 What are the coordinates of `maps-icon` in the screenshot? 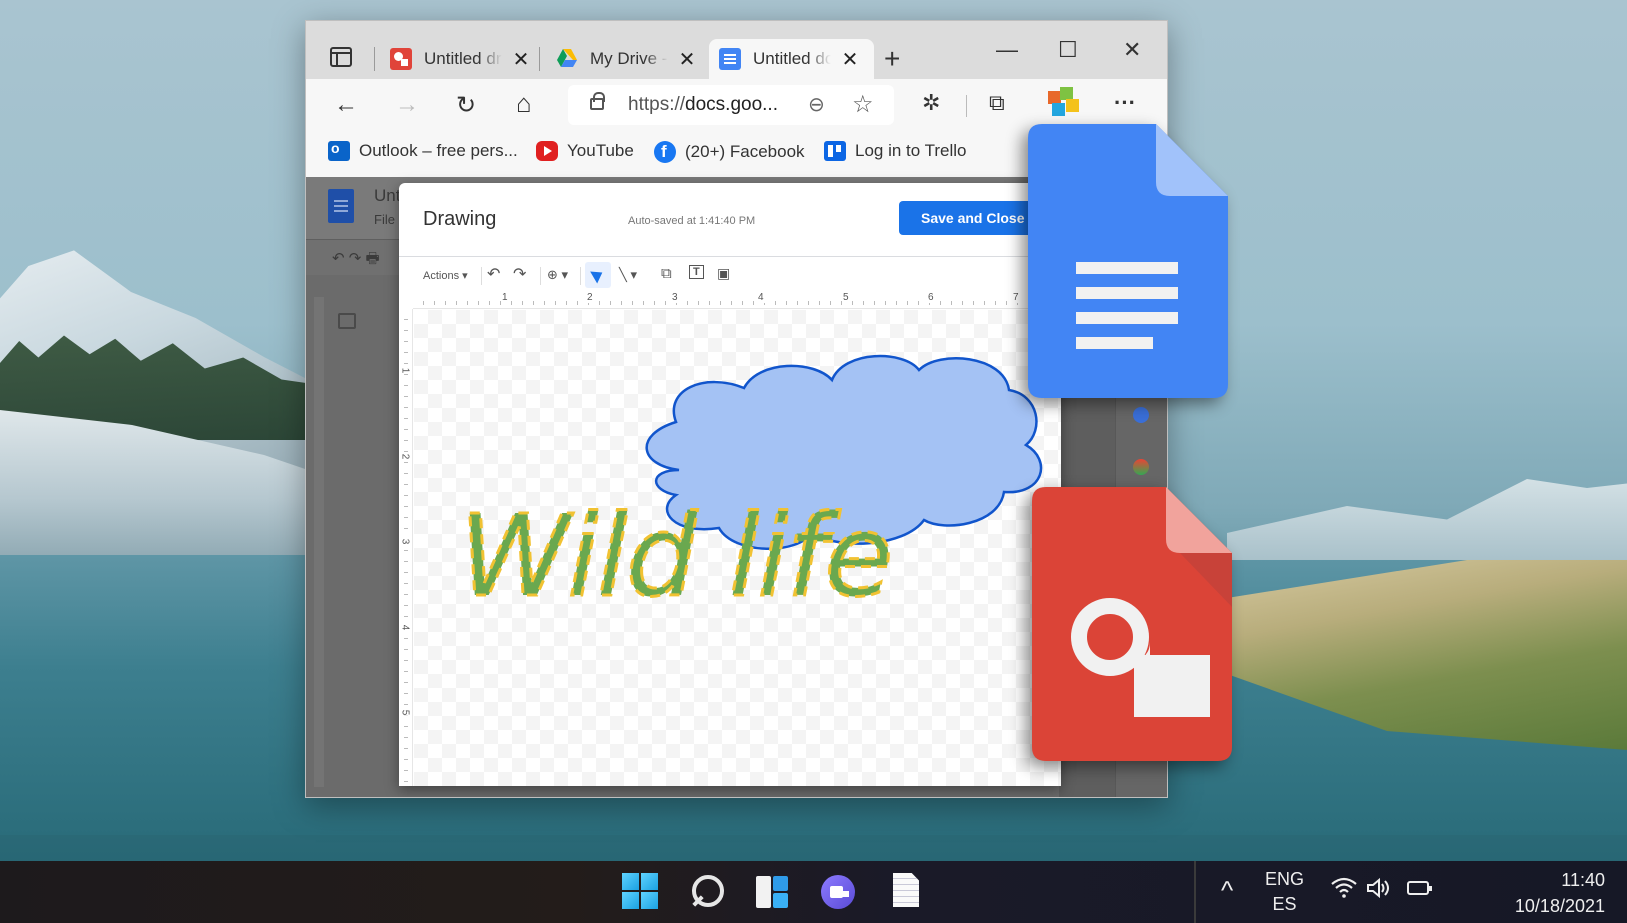 It's located at (1141, 467).